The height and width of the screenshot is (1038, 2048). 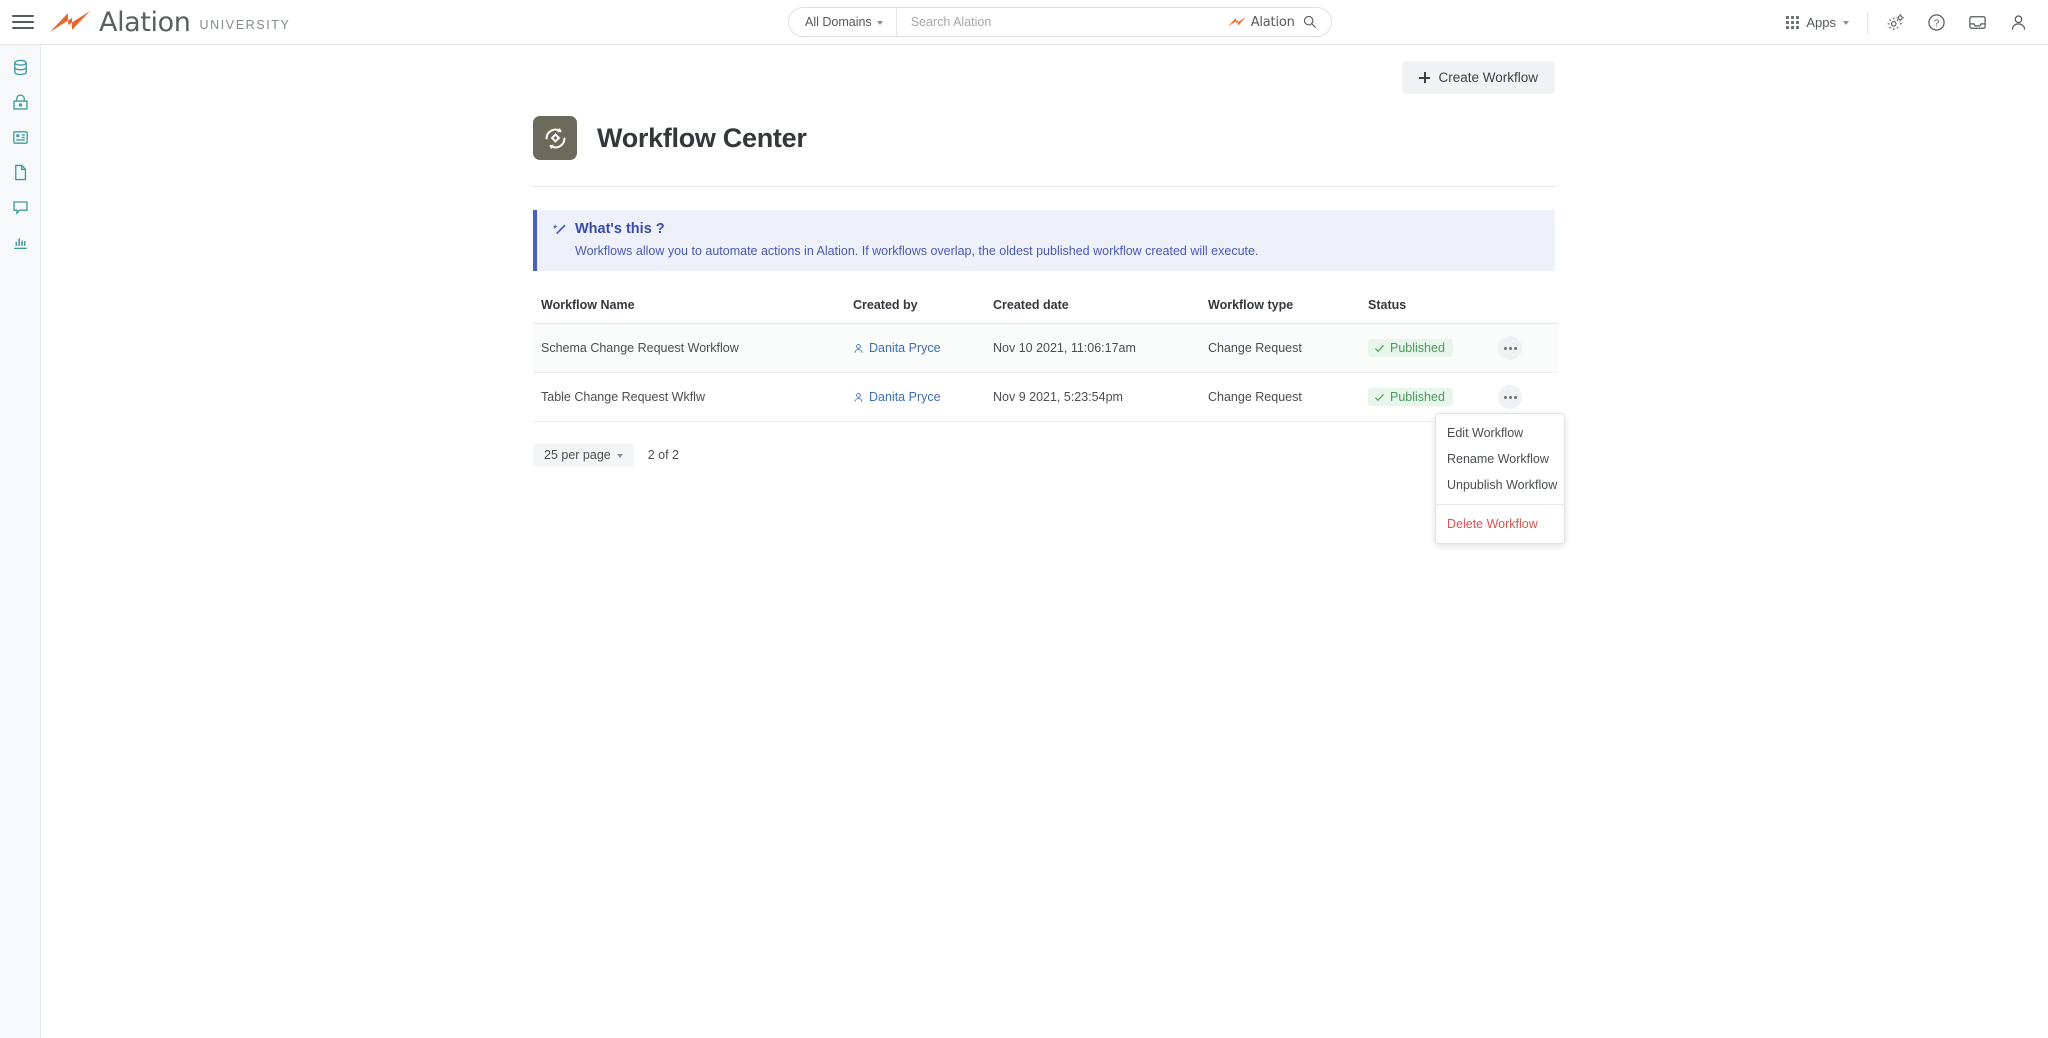 I want to click on menu-item-edit-workflow: Edit Workflow, so click(x=1500, y=433).